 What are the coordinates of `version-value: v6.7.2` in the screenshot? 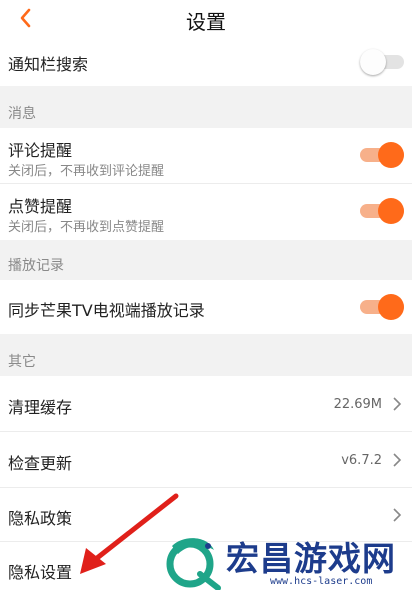 It's located at (361, 460).